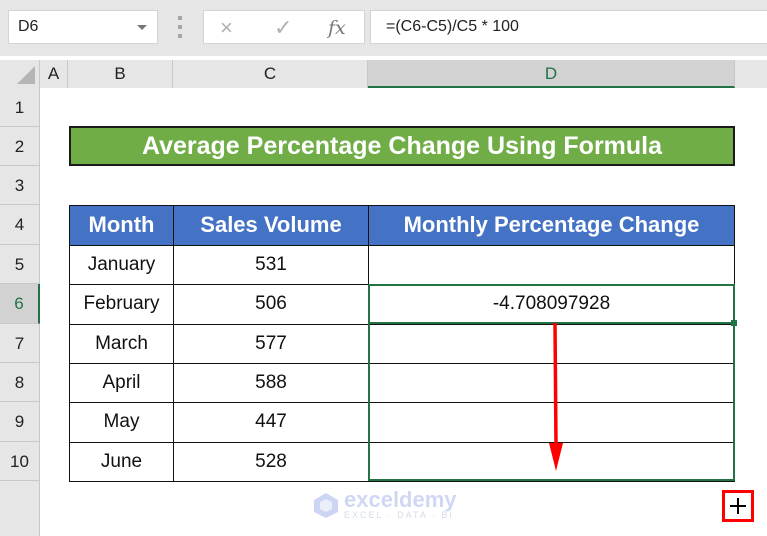 The height and width of the screenshot is (536, 767). What do you see at coordinates (556, 457) in the screenshot?
I see `arrow-head` at bounding box center [556, 457].